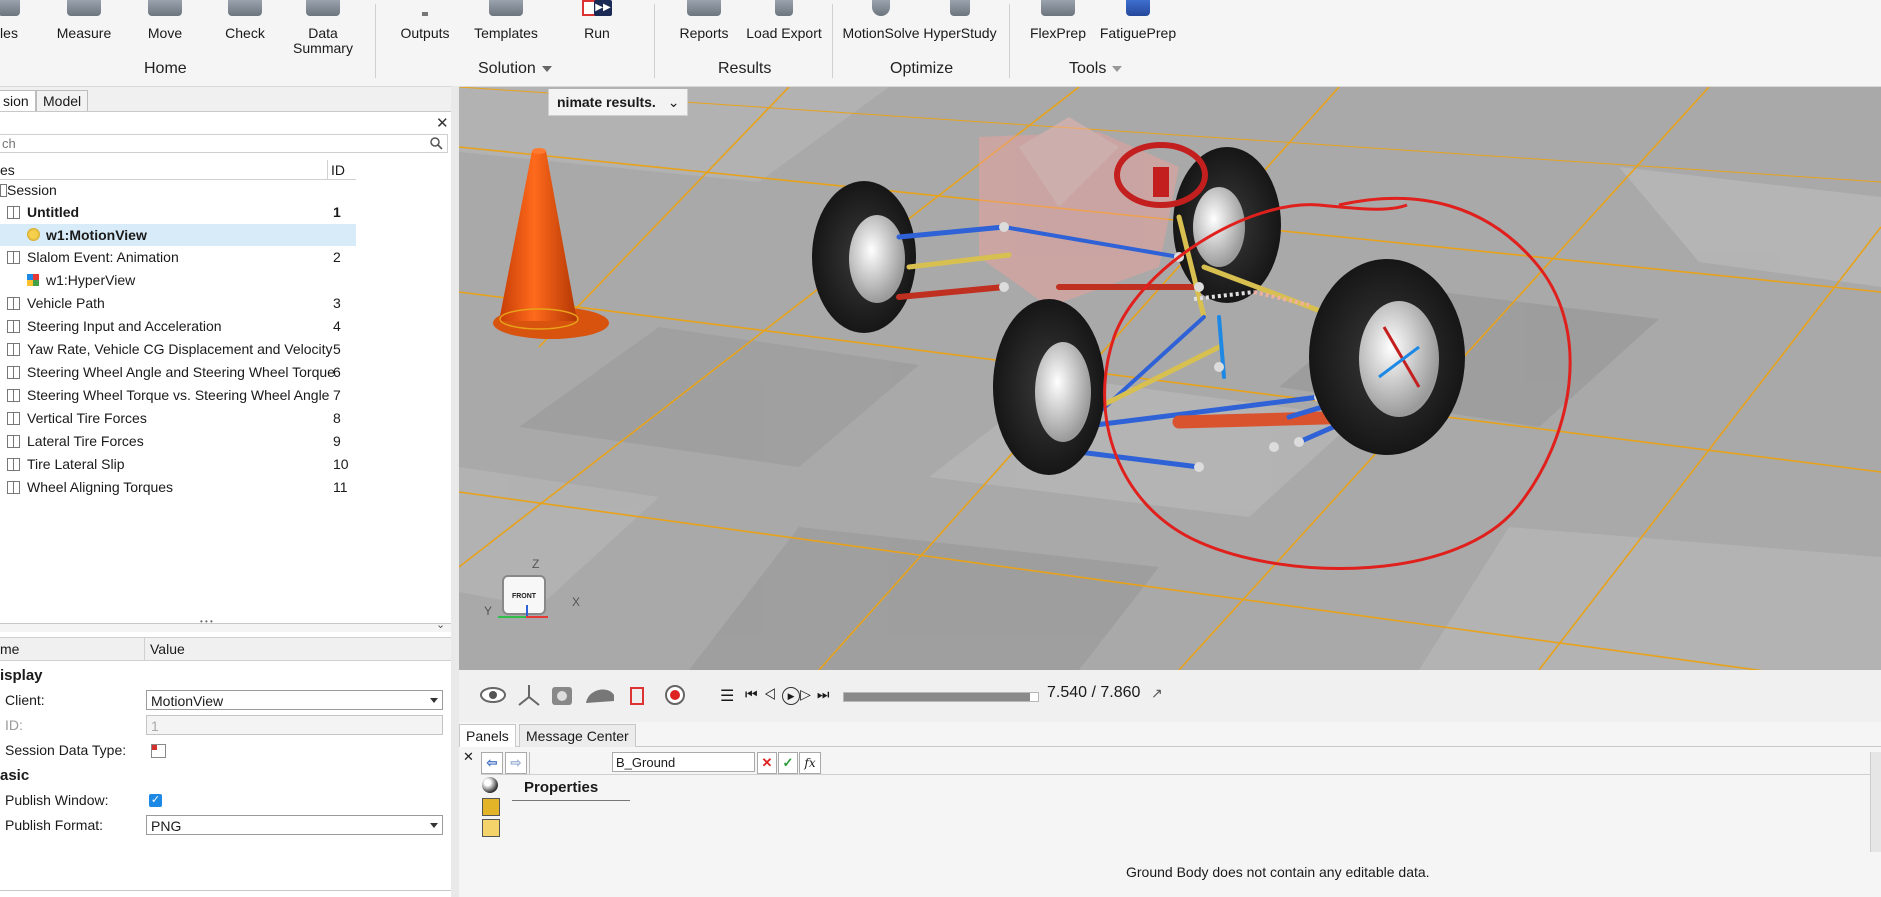 The height and width of the screenshot is (897, 1881). What do you see at coordinates (571, 789) in the screenshot?
I see `properties-tab: Properties` at bounding box center [571, 789].